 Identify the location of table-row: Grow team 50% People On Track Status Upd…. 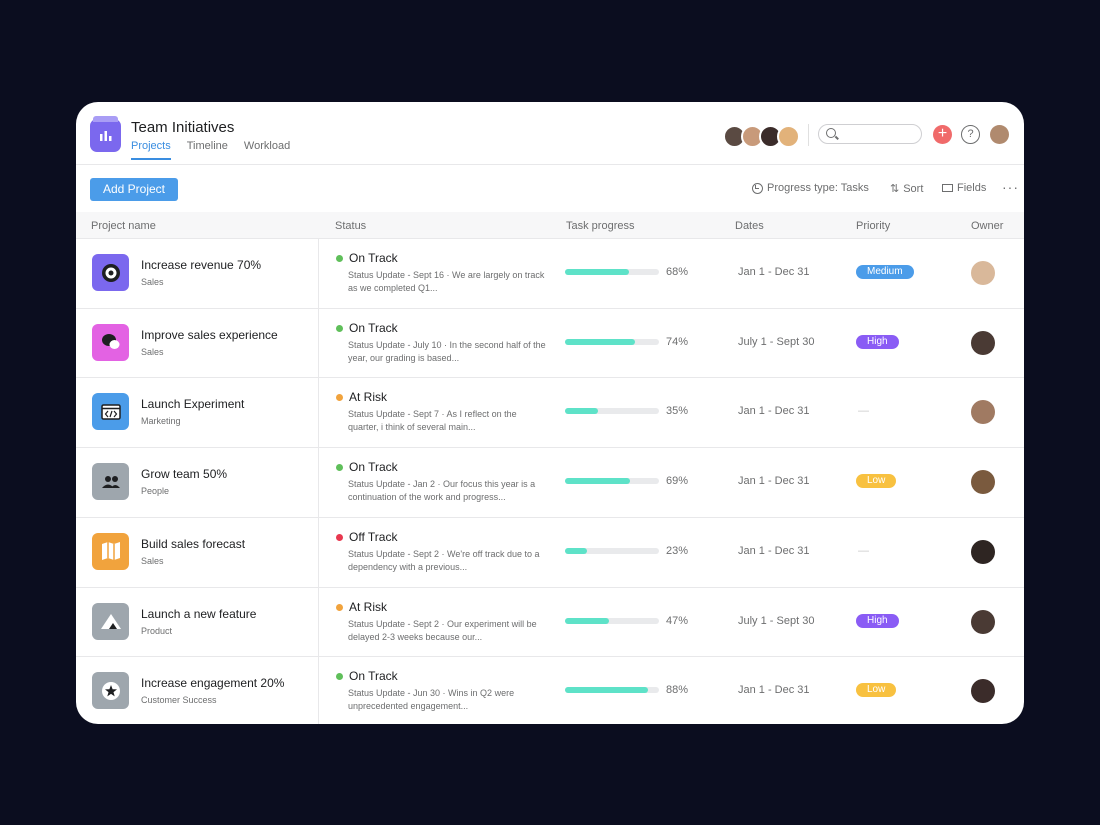
(550, 482).